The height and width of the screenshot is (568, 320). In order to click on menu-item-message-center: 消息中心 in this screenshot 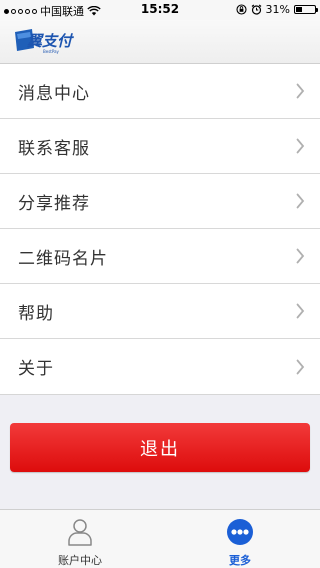, I will do `click(160, 91)`.